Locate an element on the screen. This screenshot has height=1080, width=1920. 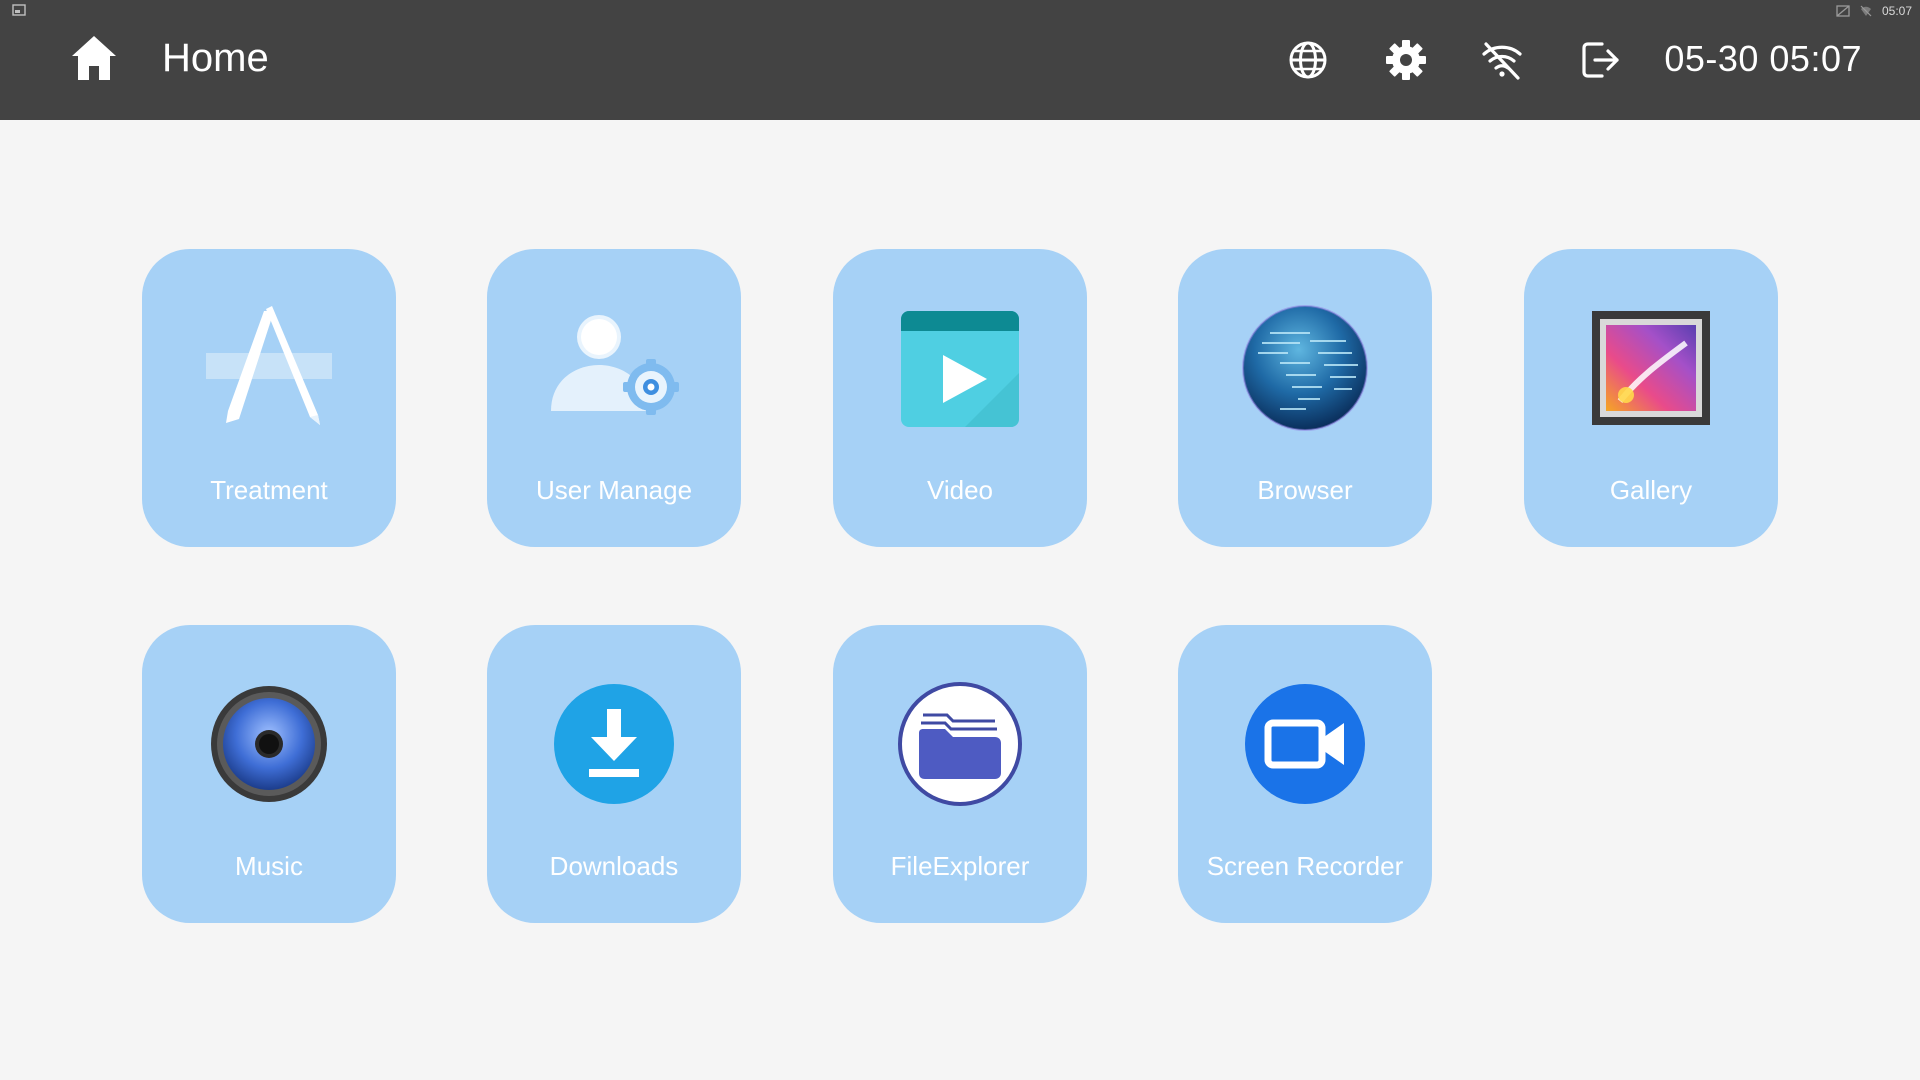
app-label: FileExplorer is located at coordinates (960, 866).